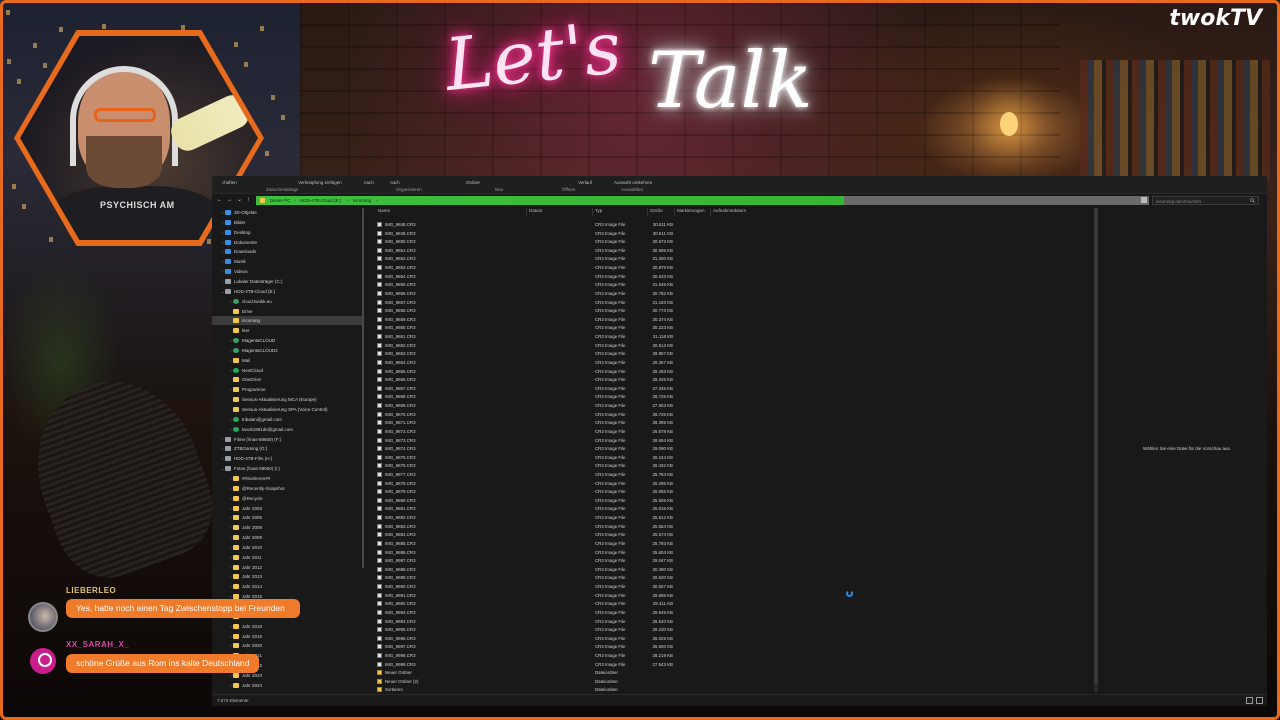 This screenshot has width=1280, height=720. I want to click on file-row: IMG_9854.CR3 CR3 Image File 30.633 KB, so click(674, 276).